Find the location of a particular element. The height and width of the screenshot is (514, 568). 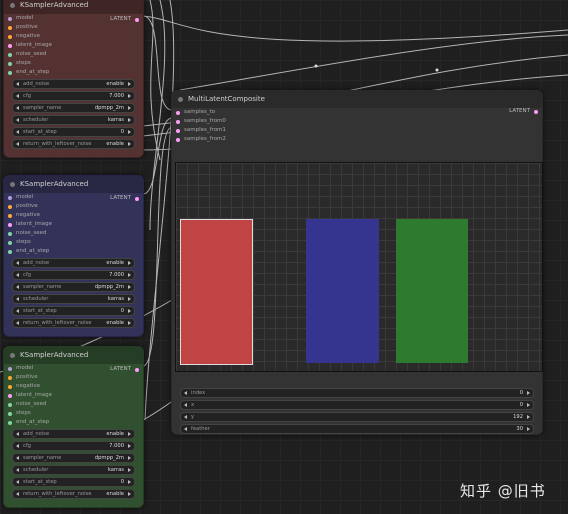

widget-feather: feather 30 is located at coordinates (357, 429).